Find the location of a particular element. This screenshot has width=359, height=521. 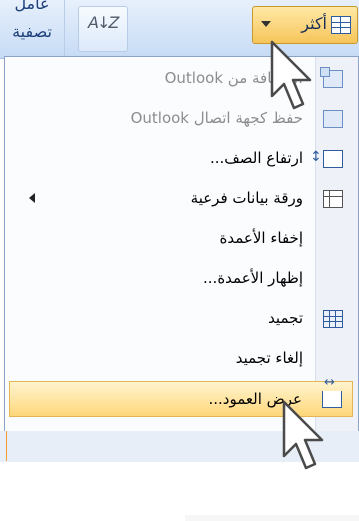

menu-item-label: إلغاء تجميد is located at coordinates (269, 358).